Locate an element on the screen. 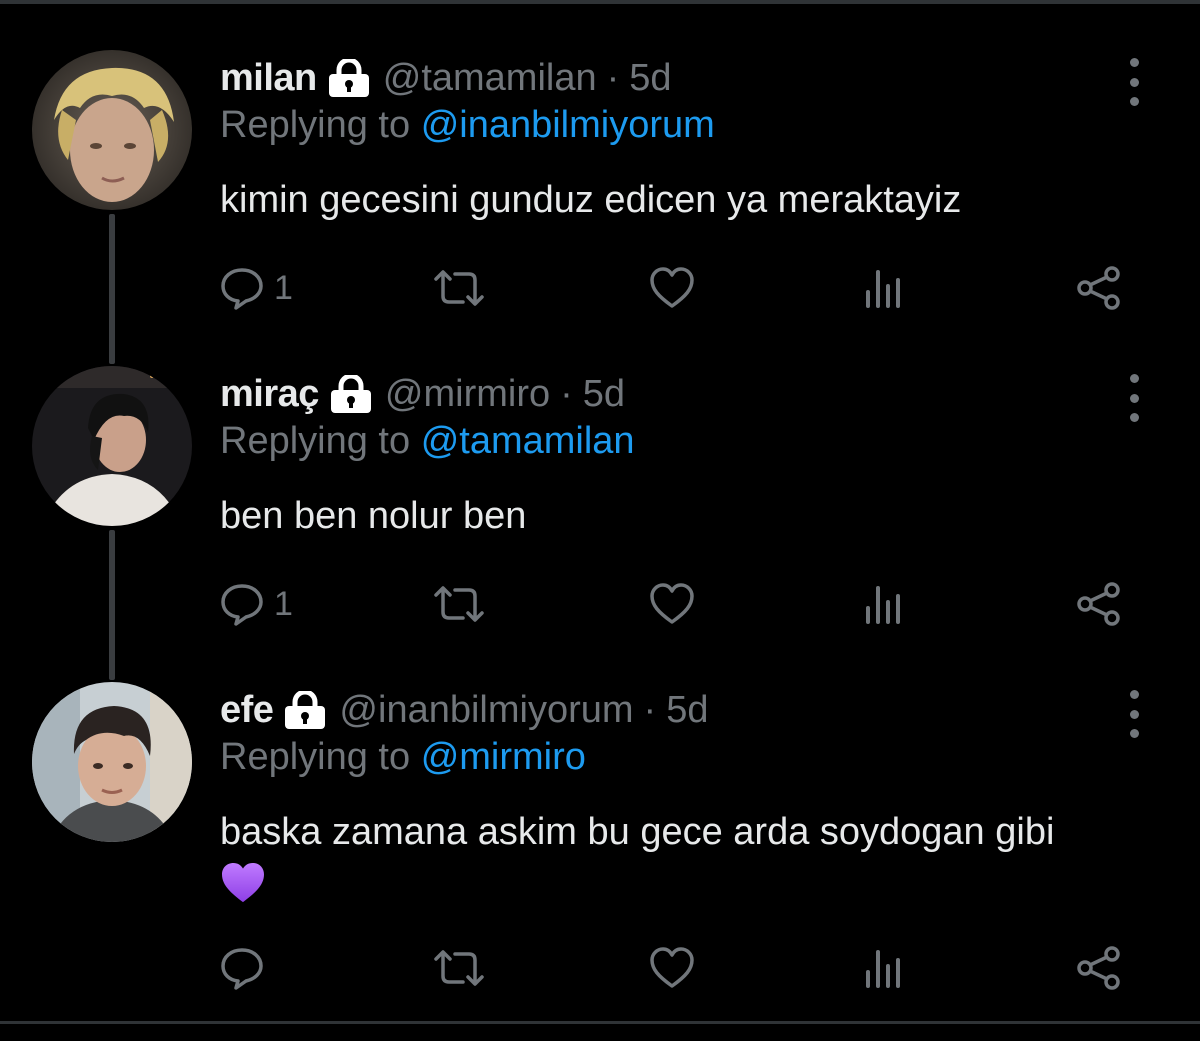 The height and width of the screenshot is (1041, 1200). tweet-header: miraç @mirmiro · 5d is located at coordinates (422, 394).